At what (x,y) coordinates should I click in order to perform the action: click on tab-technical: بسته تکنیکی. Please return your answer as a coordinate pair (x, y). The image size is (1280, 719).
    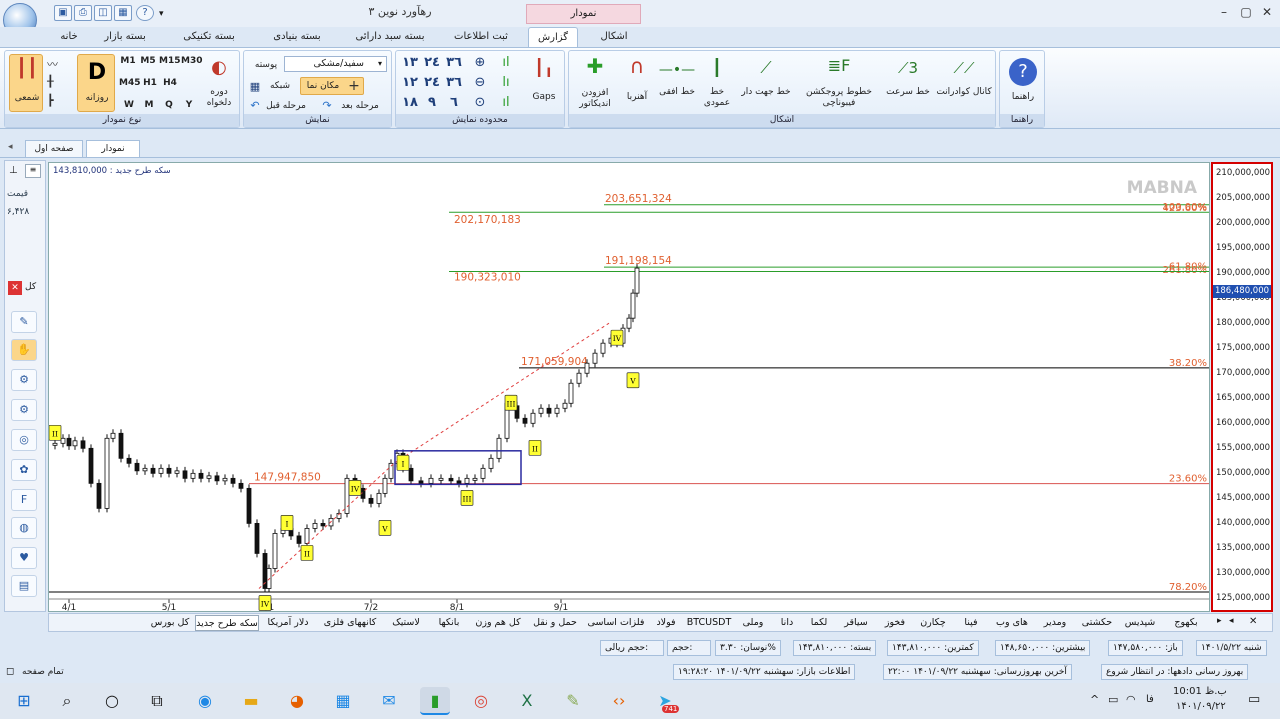
    Looking at the image, I should click on (209, 37).